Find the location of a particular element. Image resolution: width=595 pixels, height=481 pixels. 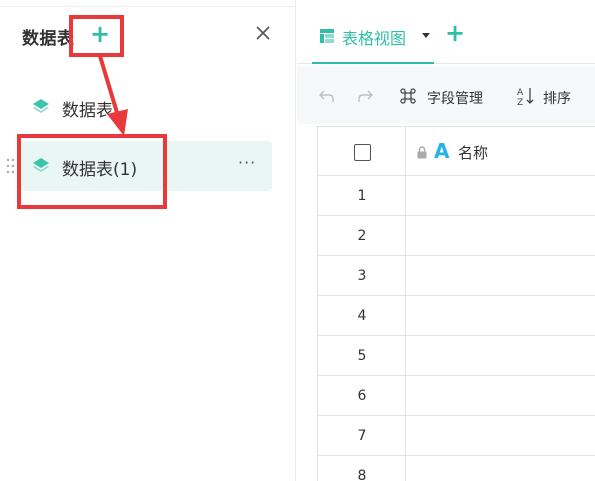

svg-text: A is located at coordinates (520, 93).